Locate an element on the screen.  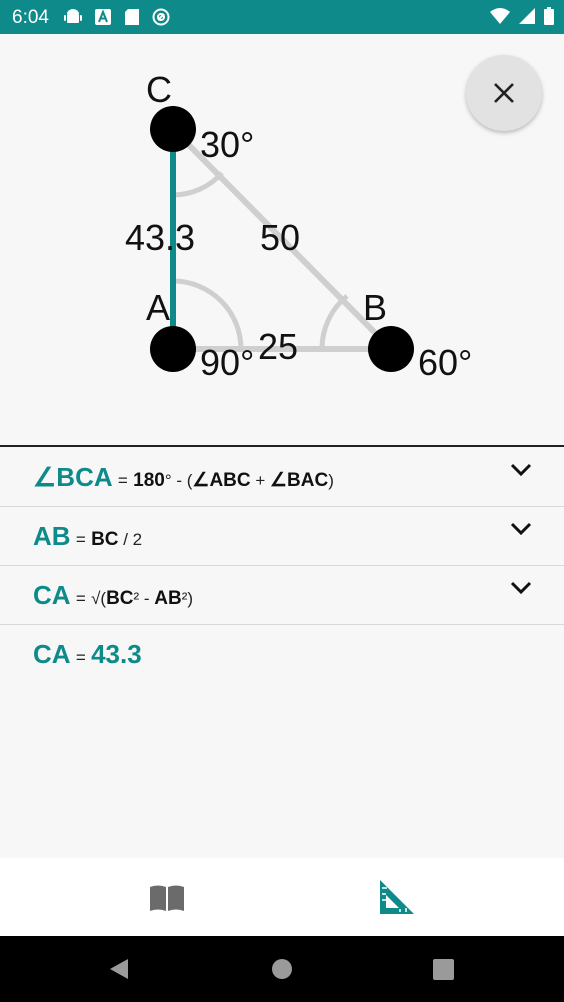
system-nav-bar is located at coordinates (282, 969).